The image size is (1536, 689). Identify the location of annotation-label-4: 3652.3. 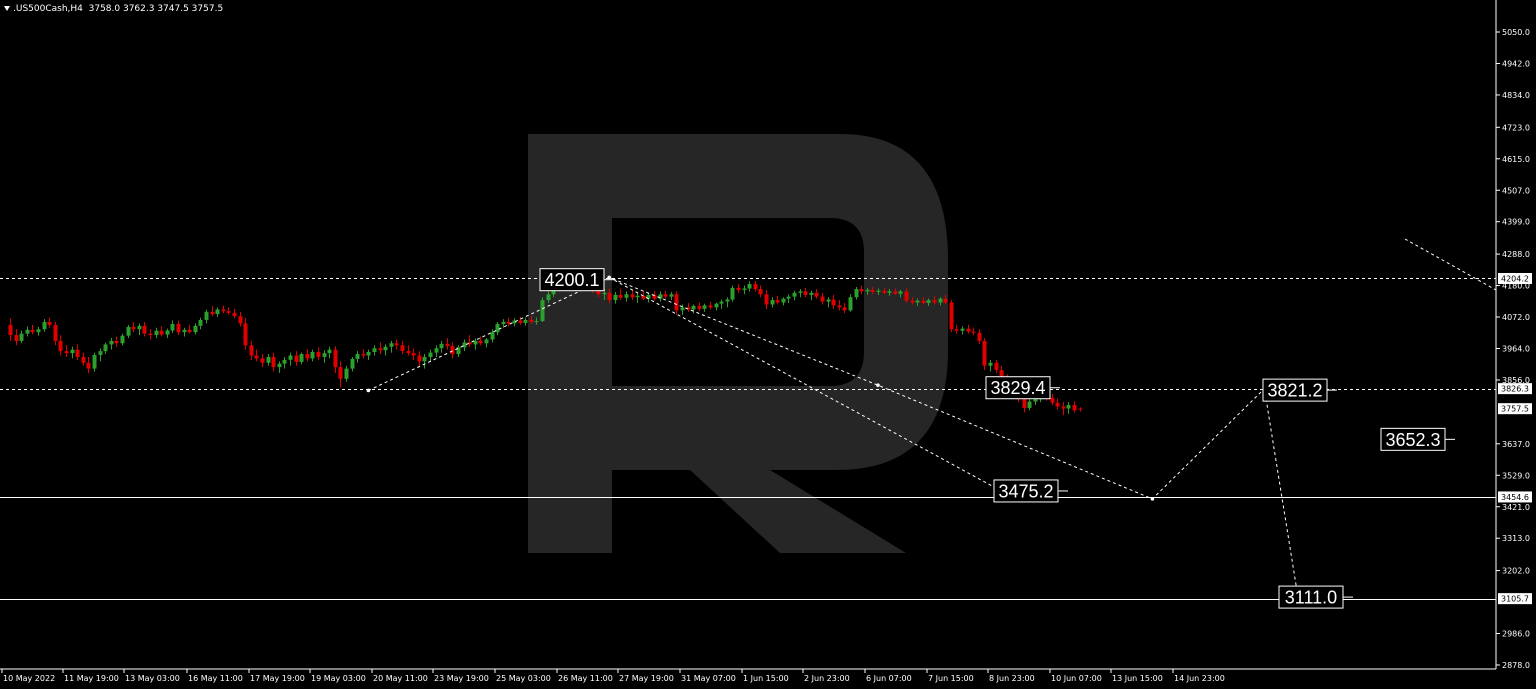
(1412, 440).